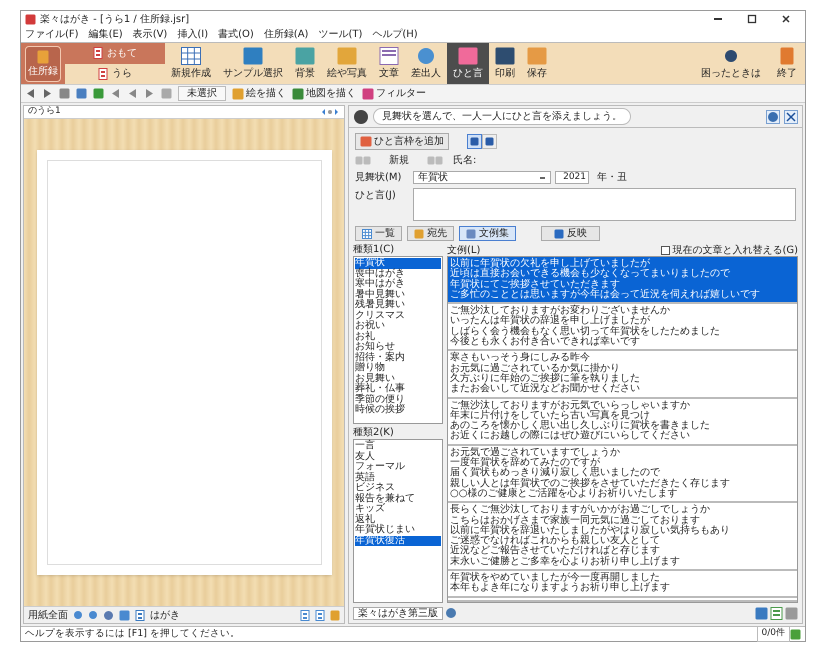 The height and width of the screenshot is (650, 825). I want to click on tool-button: 地図を描く, so click(324, 93).